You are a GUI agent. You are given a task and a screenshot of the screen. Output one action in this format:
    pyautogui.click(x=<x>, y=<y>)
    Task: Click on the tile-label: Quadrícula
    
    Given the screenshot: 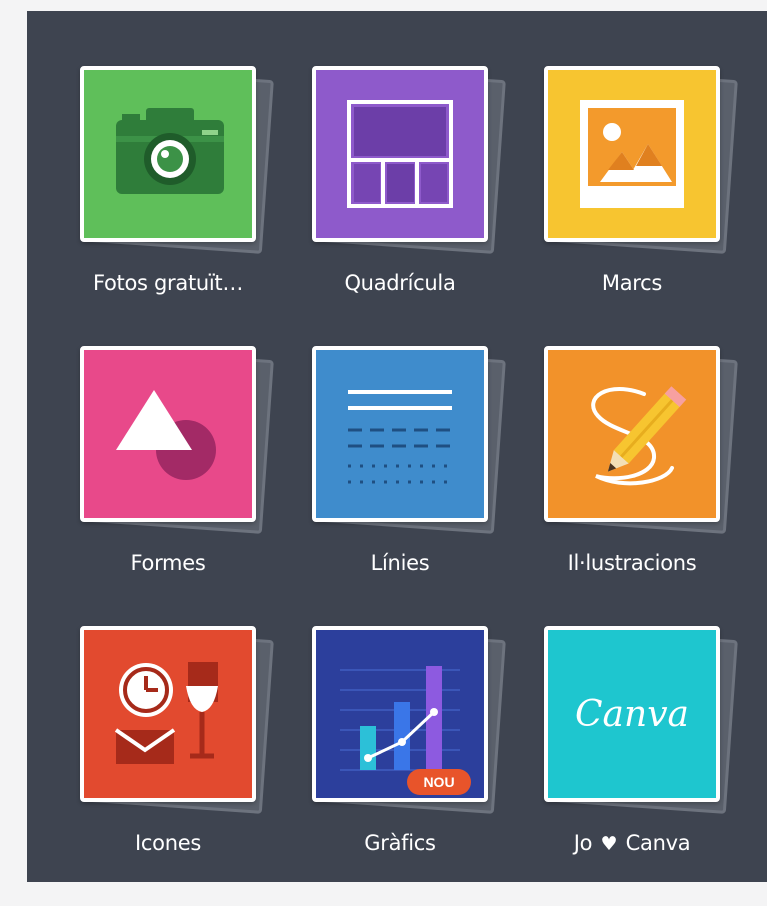 What is the action you would take?
    pyautogui.click(x=400, y=283)
    